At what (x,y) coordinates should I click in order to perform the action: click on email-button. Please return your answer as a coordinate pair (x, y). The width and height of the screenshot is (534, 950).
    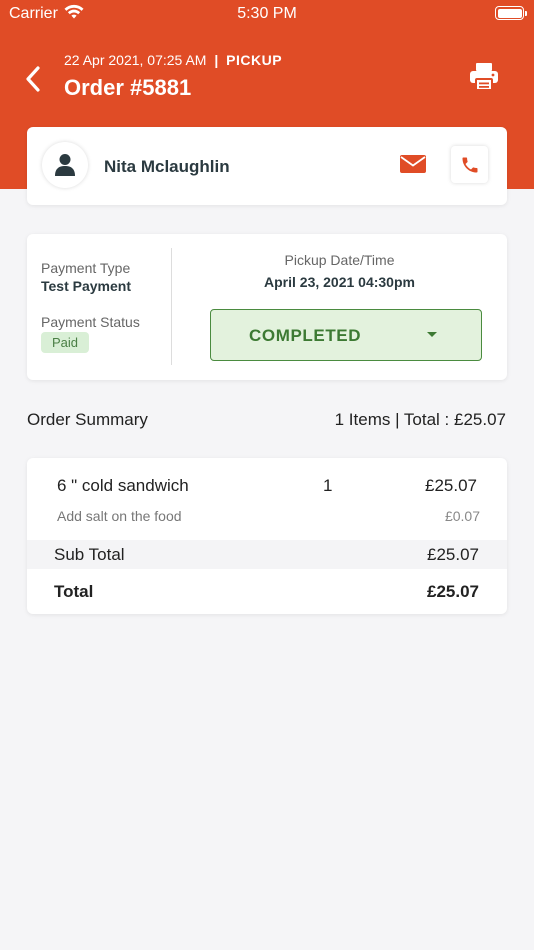
    Looking at the image, I should click on (413, 164).